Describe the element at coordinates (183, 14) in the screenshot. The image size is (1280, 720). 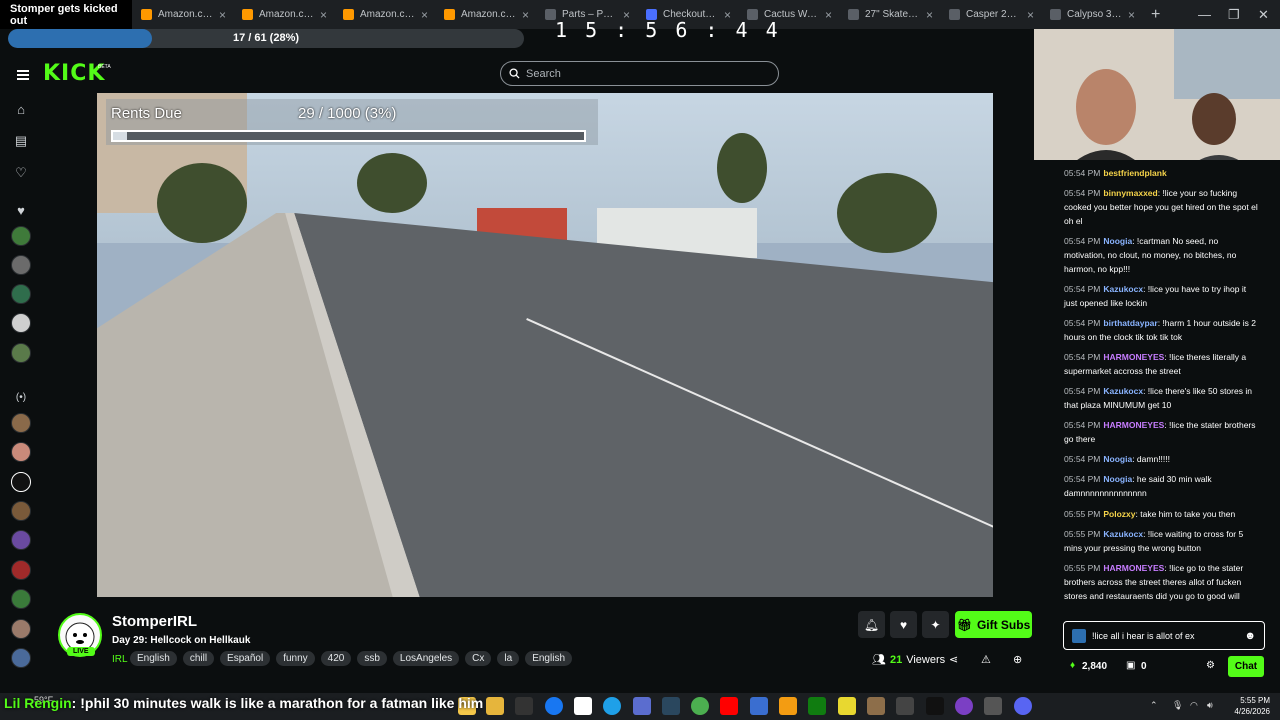
I see `browser-tab: Amazon.com: Sk×` at that location.